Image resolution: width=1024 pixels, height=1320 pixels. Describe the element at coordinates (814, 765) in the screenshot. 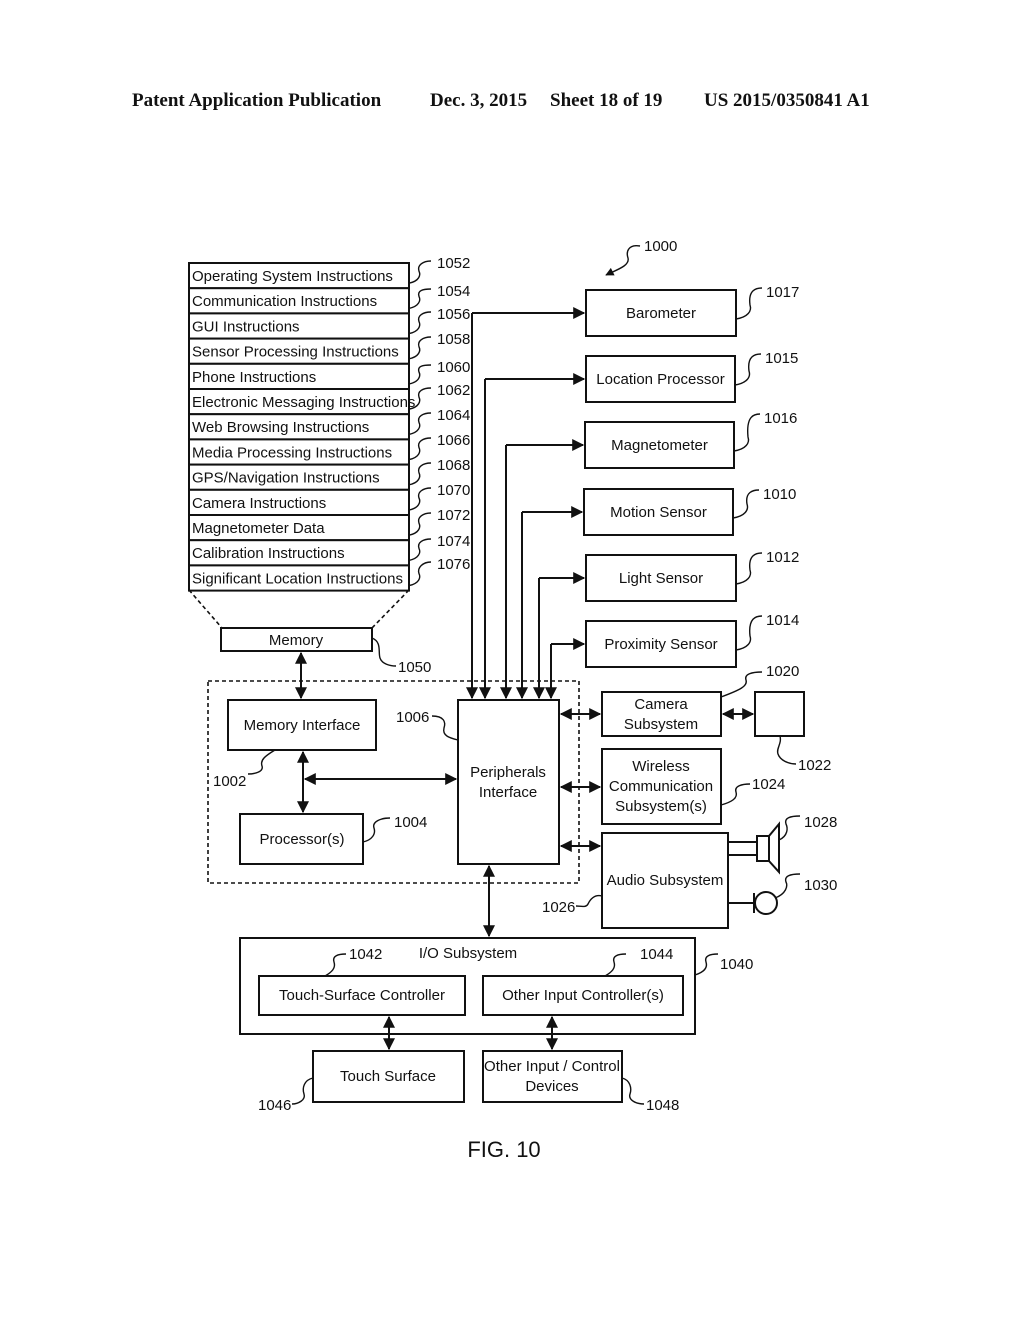

I see `ref-1022: 1022` at that location.